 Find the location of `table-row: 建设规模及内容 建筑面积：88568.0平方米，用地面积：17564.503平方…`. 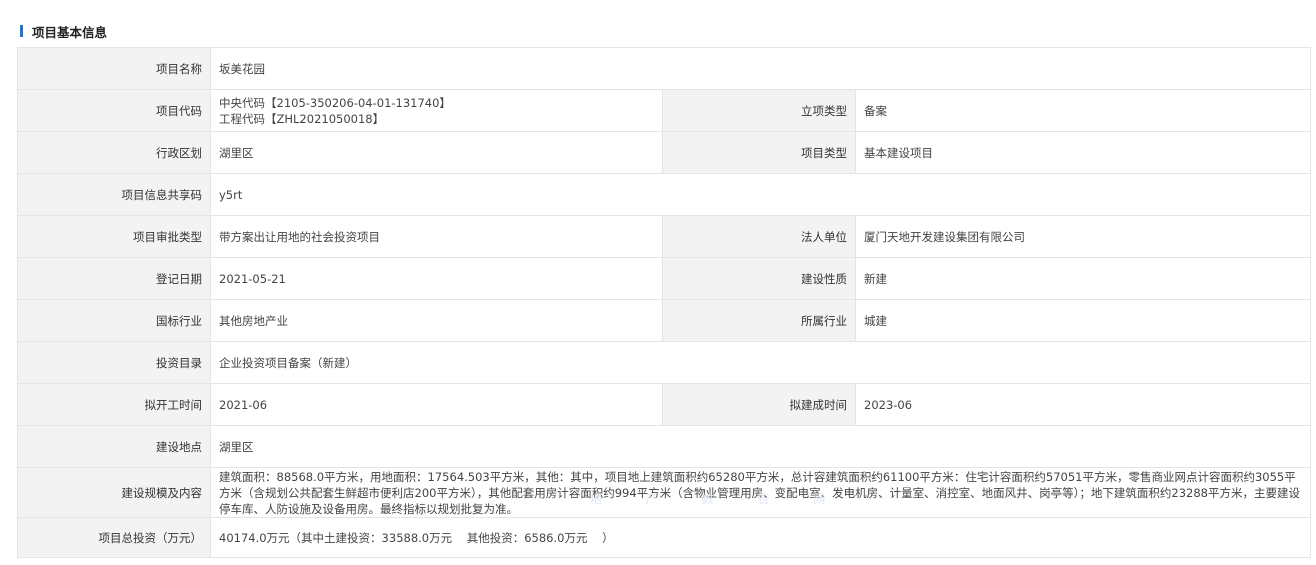

table-row: 建设规模及内容 建筑面积：88568.0平方米，用地面积：17564.503平方… is located at coordinates (664, 492).